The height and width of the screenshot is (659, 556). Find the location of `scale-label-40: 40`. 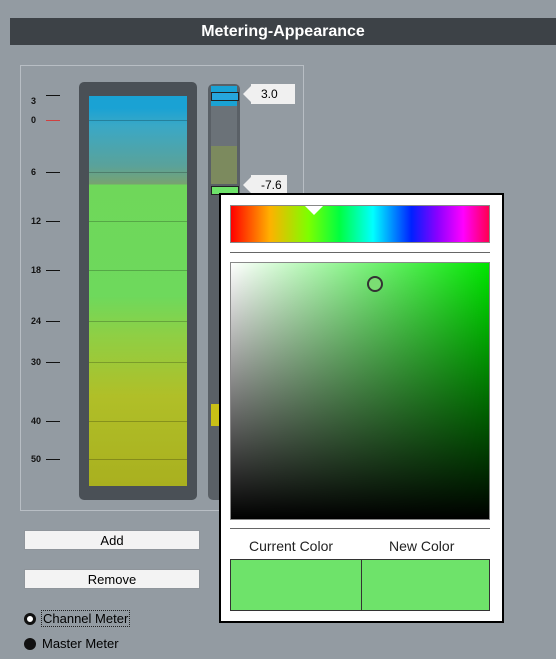

scale-label-40: 40 is located at coordinates (36, 421).